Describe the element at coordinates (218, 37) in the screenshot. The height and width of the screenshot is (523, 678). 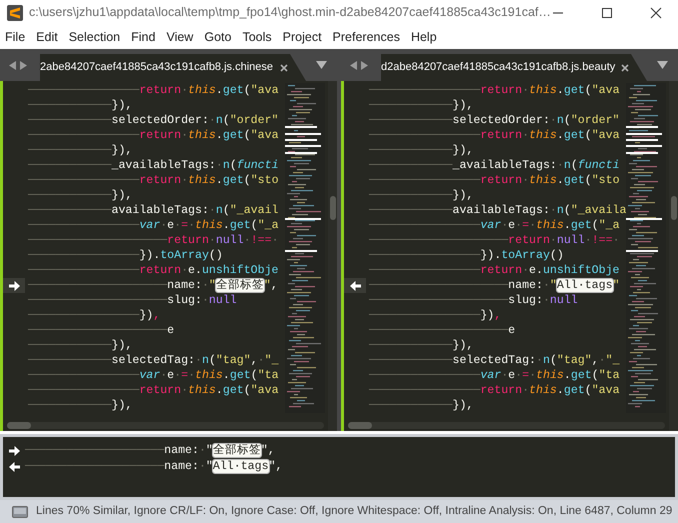
I see `menu-item: Goto` at that location.